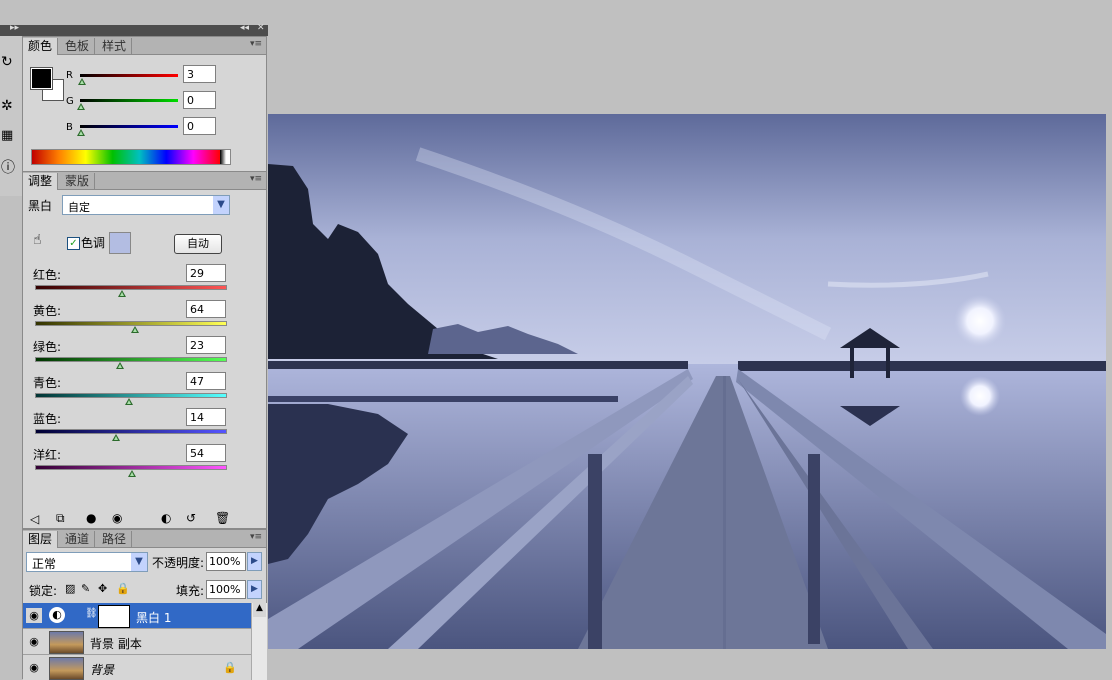 Image resolution: width=1112 pixels, height=680 pixels. Describe the element at coordinates (73, 243) in the screenshot. I see `tint-checkbox: ✓` at that location.